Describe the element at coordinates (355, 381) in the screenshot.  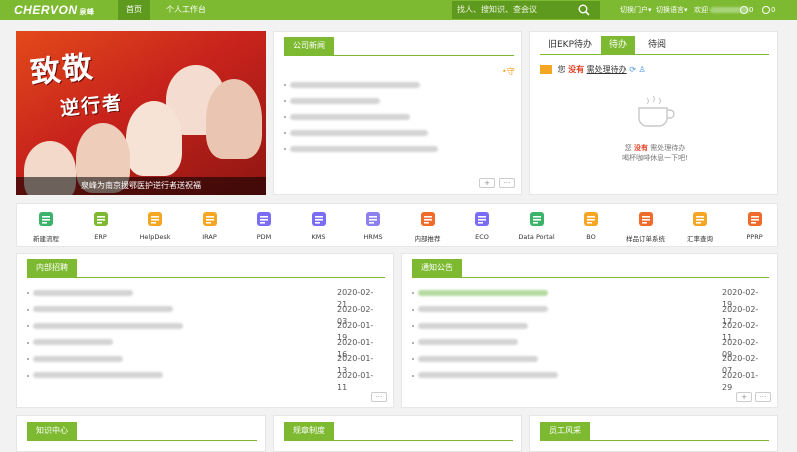
I see `list-item-date: 2020-01-11` at that location.